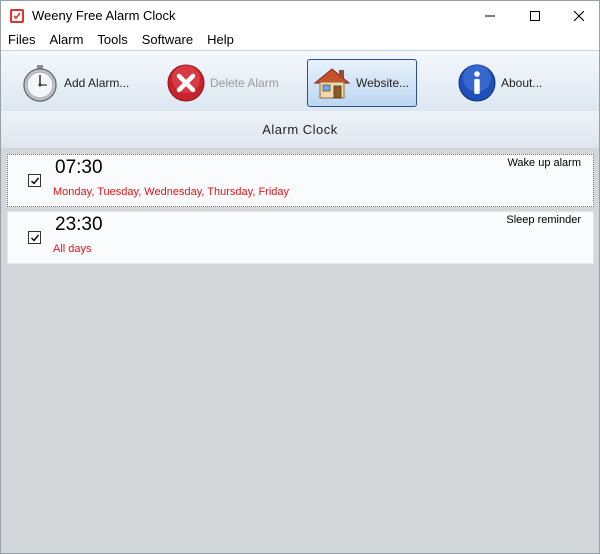 The image size is (600, 554). Describe the element at coordinates (167, 40) in the screenshot. I see `menu-software: Software` at that location.